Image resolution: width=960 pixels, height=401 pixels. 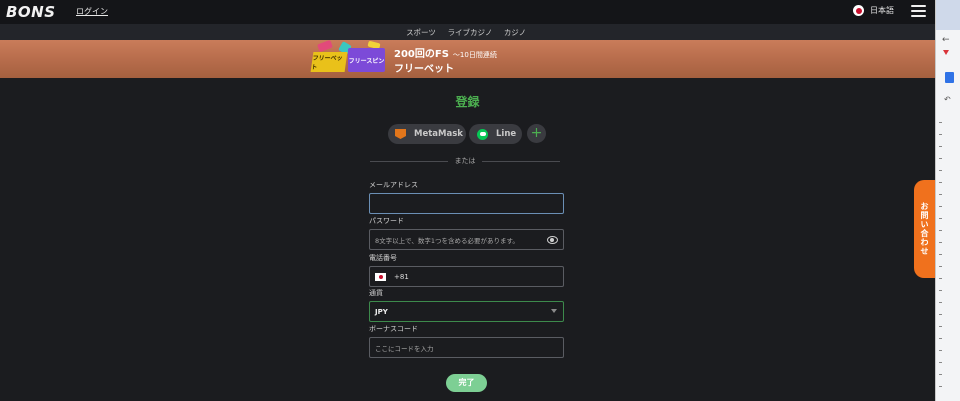 What do you see at coordinates (552, 240) in the screenshot?
I see `eye-icon` at bounding box center [552, 240].